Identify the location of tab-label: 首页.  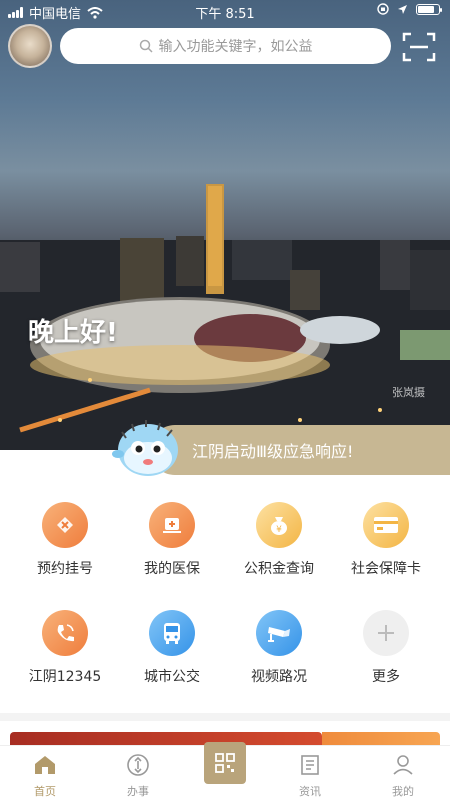
(45, 791).